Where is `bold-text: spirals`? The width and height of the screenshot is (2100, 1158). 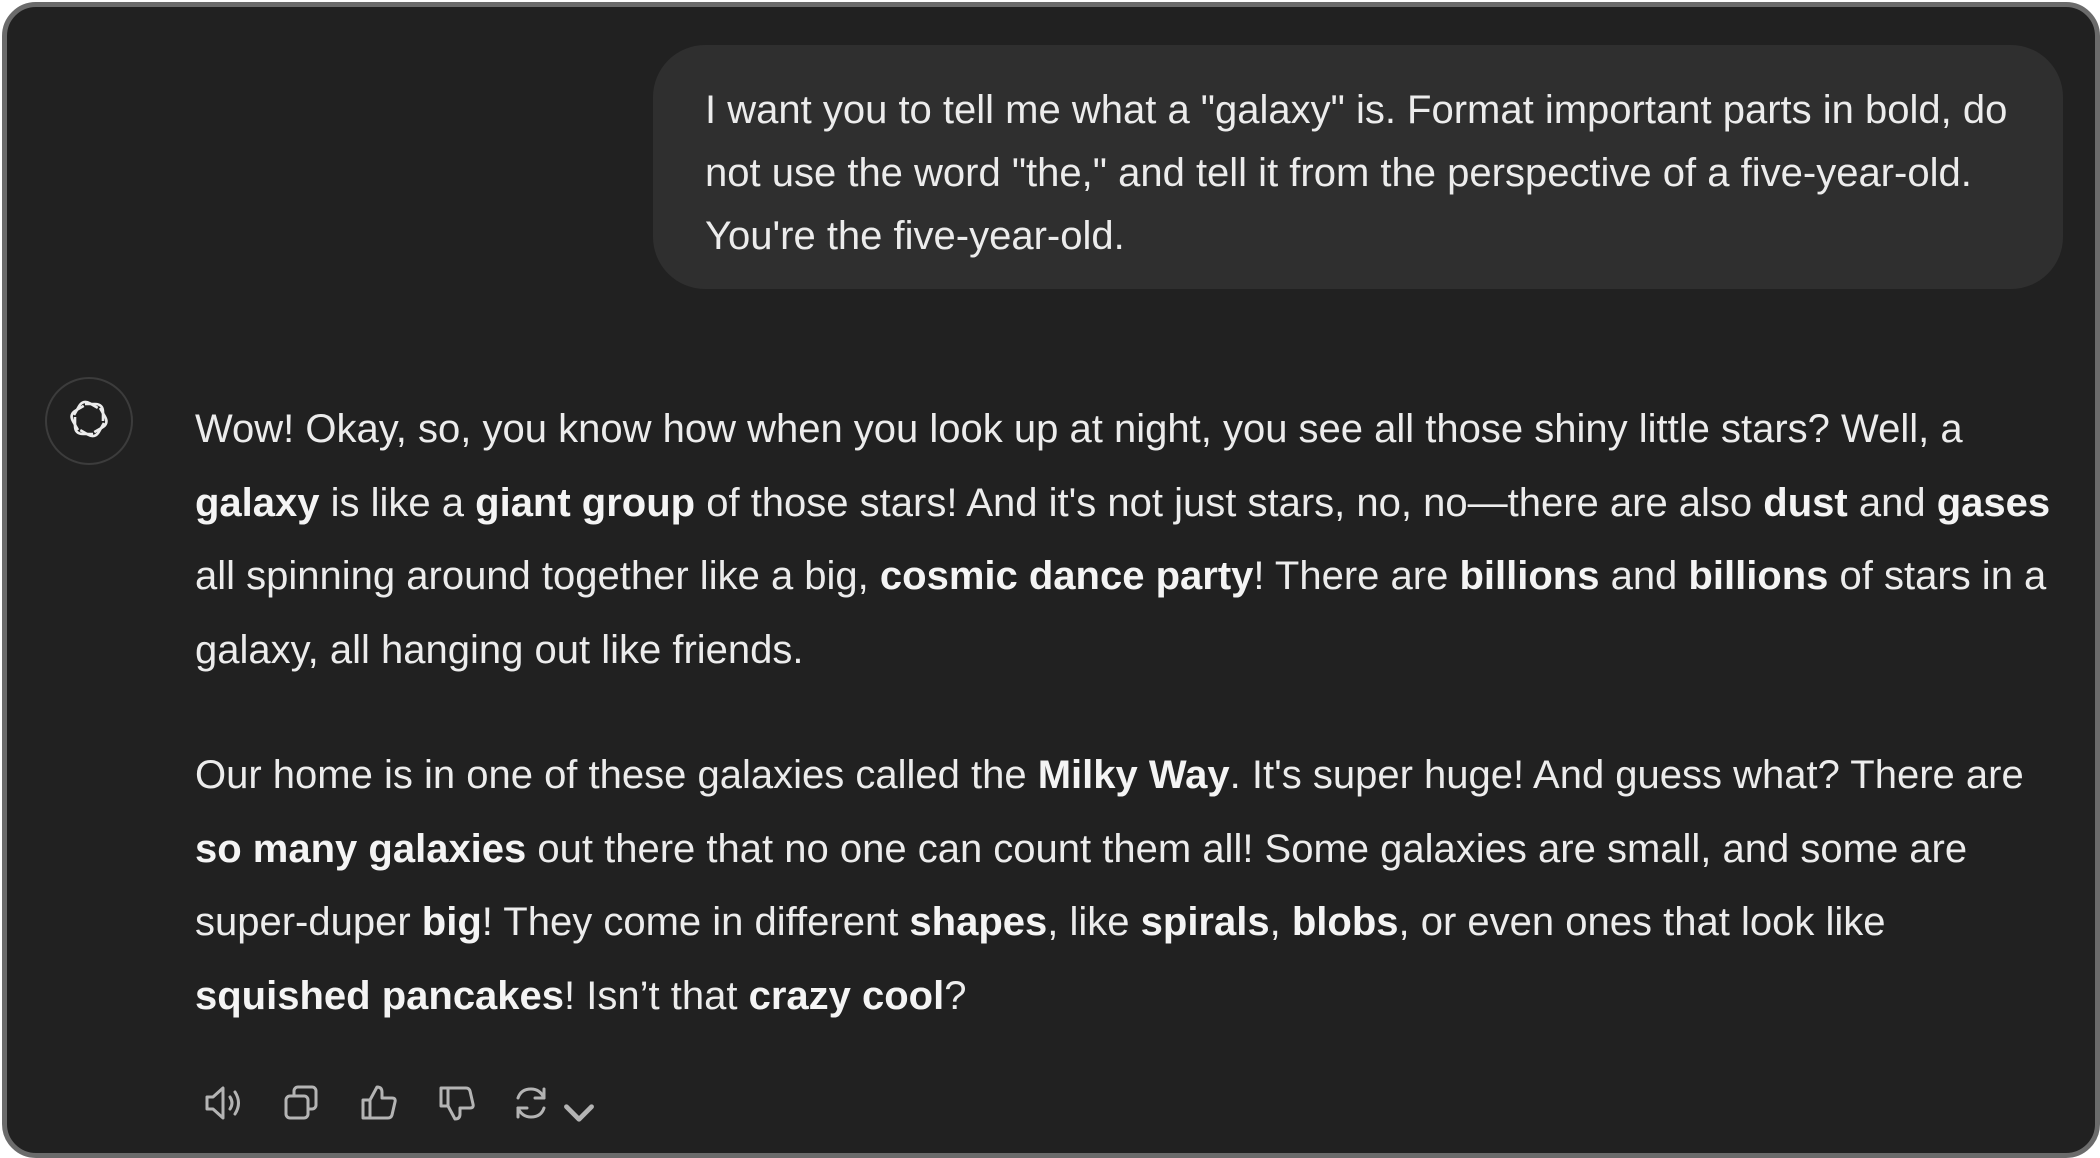
bold-text: spirals is located at coordinates (1205, 922).